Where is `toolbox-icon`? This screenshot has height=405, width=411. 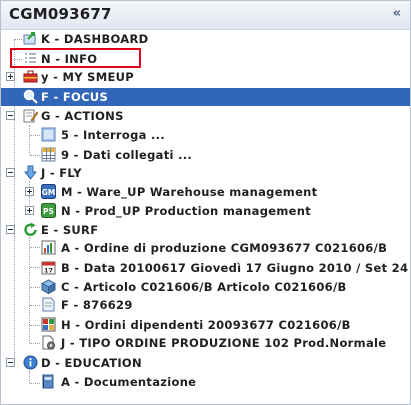 toolbox-icon is located at coordinates (30, 76).